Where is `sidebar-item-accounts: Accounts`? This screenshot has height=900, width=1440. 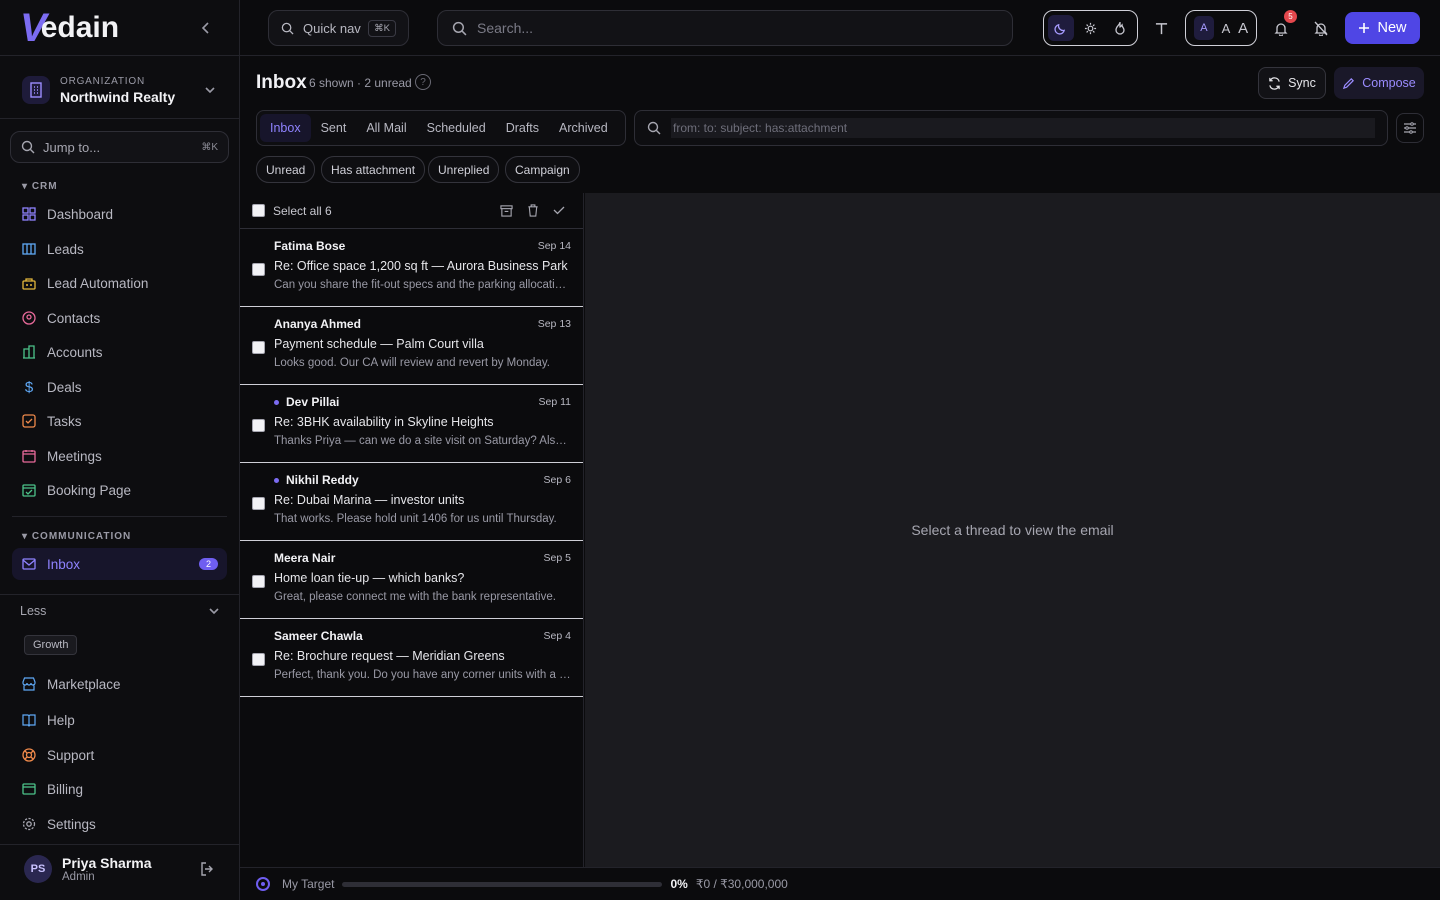 sidebar-item-accounts: Accounts is located at coordinates (119, 352).